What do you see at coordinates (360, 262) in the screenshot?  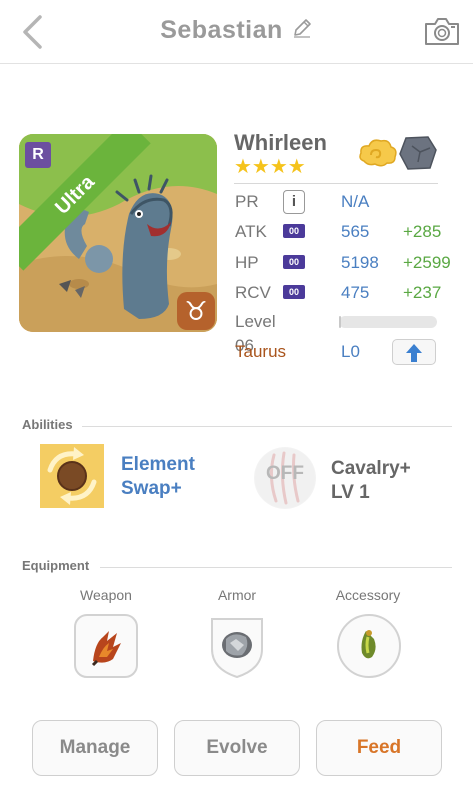 I see `stat-value: 5198` at bounding box center [360, 262].